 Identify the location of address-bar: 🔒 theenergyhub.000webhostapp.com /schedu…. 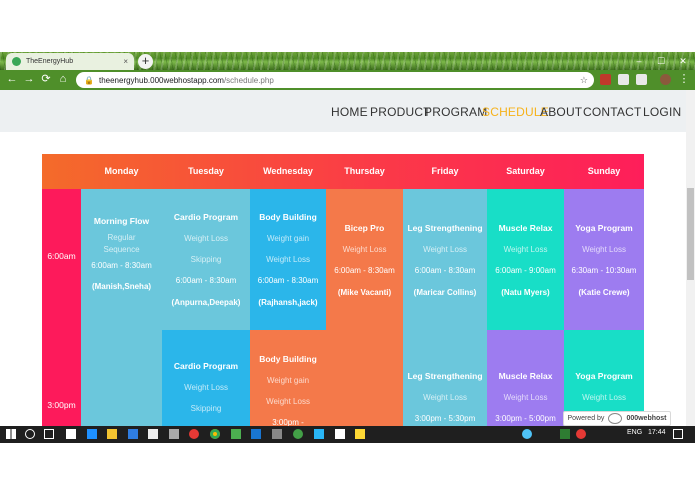
(335, 80).